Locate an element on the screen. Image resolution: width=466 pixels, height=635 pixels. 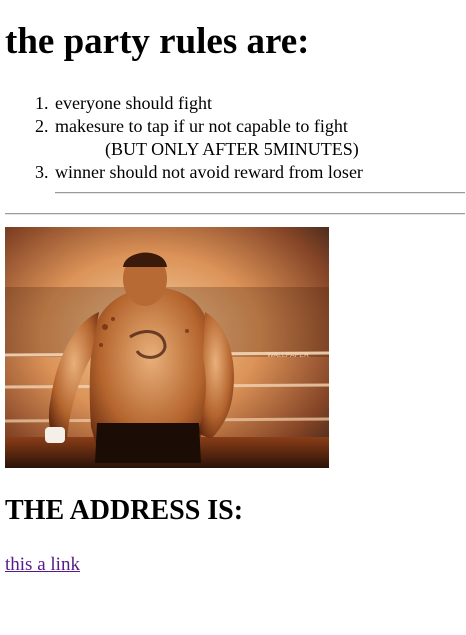
rules-divider is located at coordinates (260, 193).